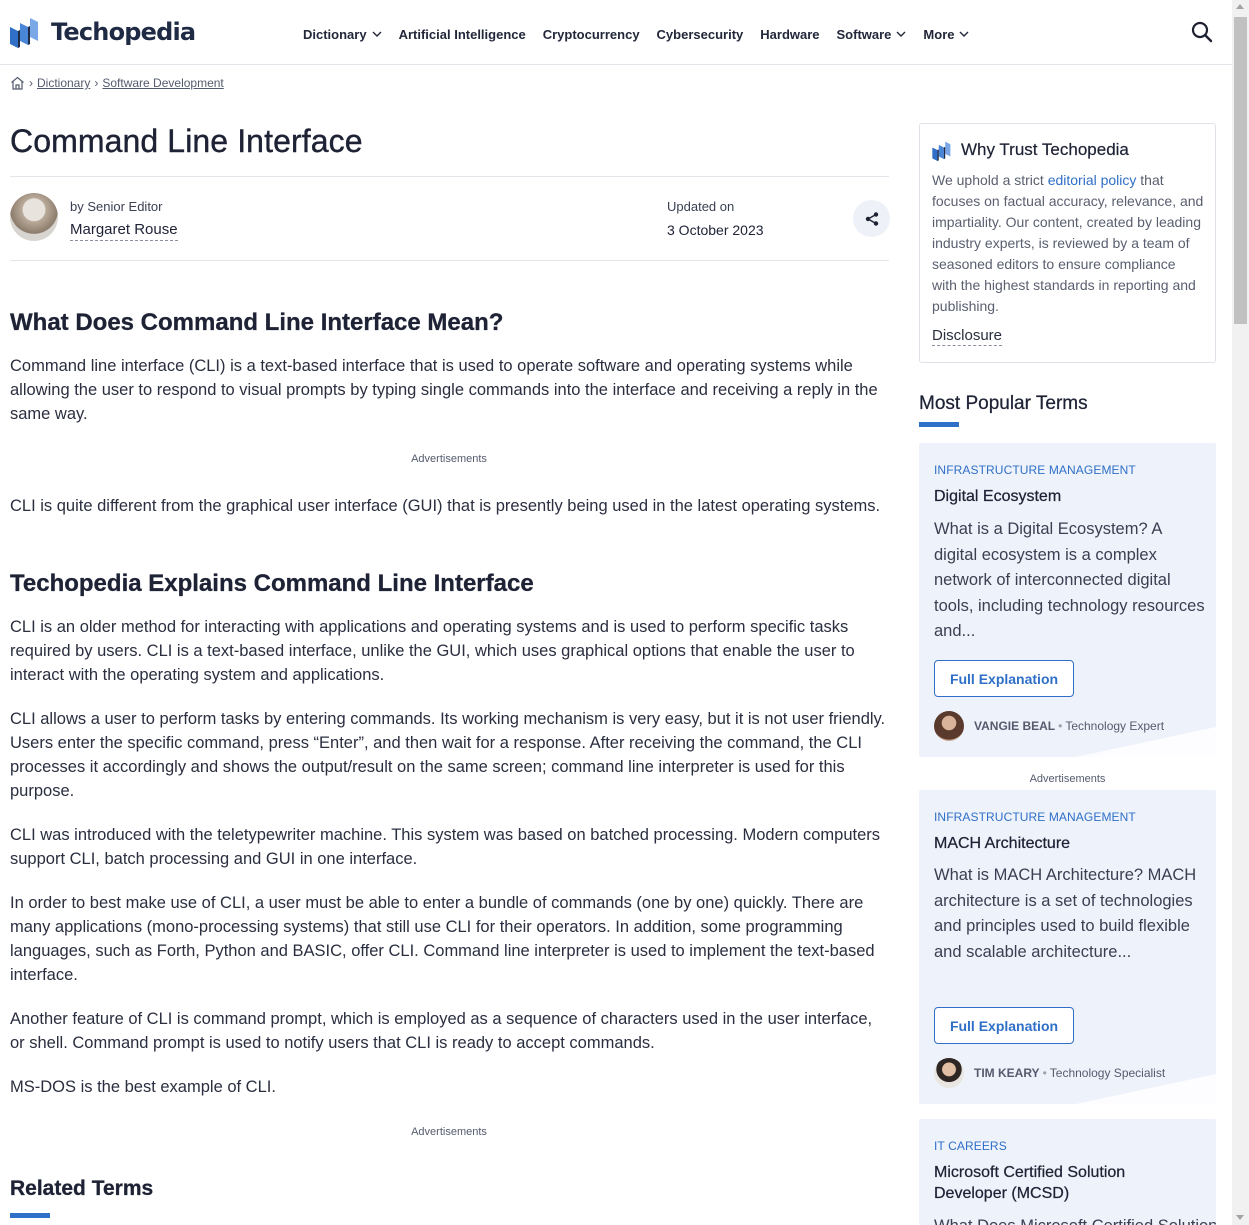 The height and width of the screenshot is (1225, 1249). Describe the element at coordinates (939, 34) in the screenshot. I see `nav-label: More` at that location.